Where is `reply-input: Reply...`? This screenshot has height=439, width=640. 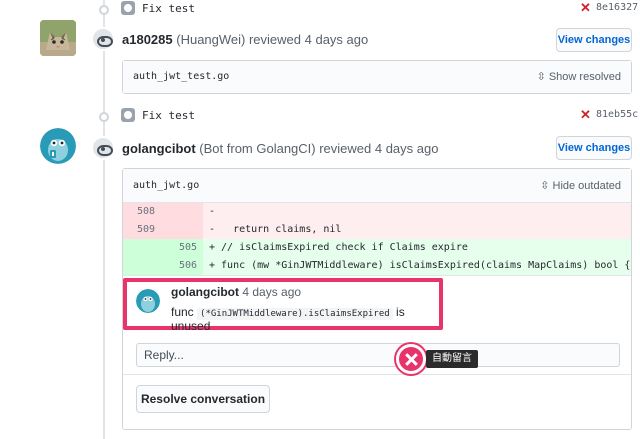 reply-input: Reply... is located at coordinates (378, 355).